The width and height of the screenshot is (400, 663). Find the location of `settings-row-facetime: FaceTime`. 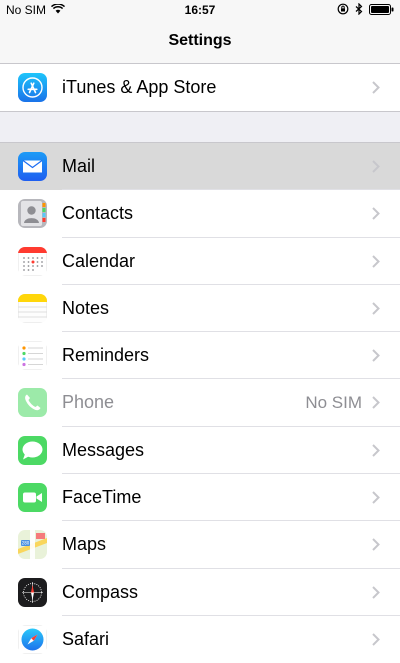

settings-row-facetime: FaceTime is located at coordinates (200, 498).